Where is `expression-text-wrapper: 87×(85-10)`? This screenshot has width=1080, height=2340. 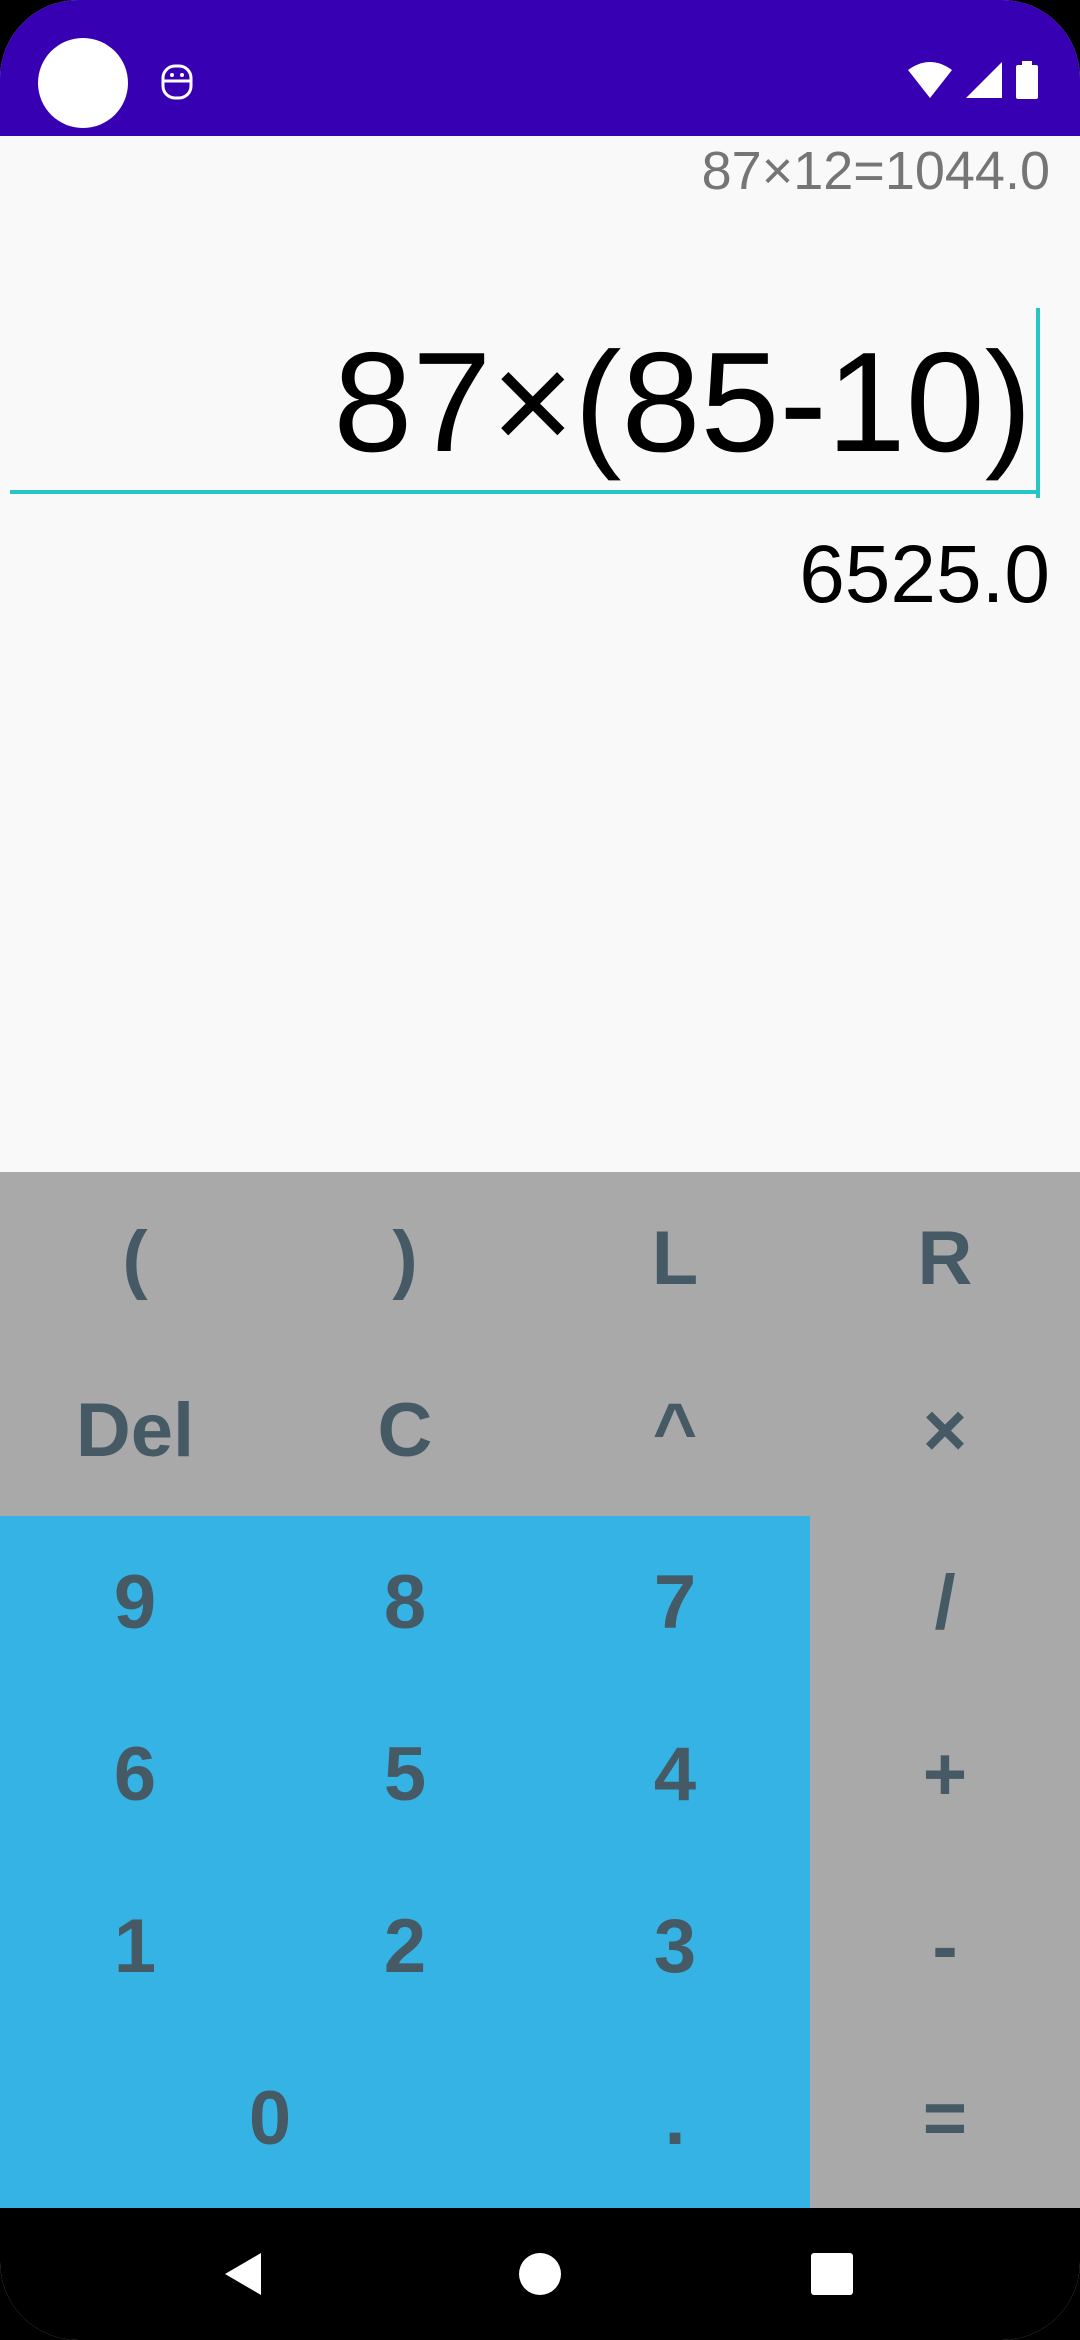
expression-text-wrapper: 87×(85-10) is located at coordinates (686, 403).